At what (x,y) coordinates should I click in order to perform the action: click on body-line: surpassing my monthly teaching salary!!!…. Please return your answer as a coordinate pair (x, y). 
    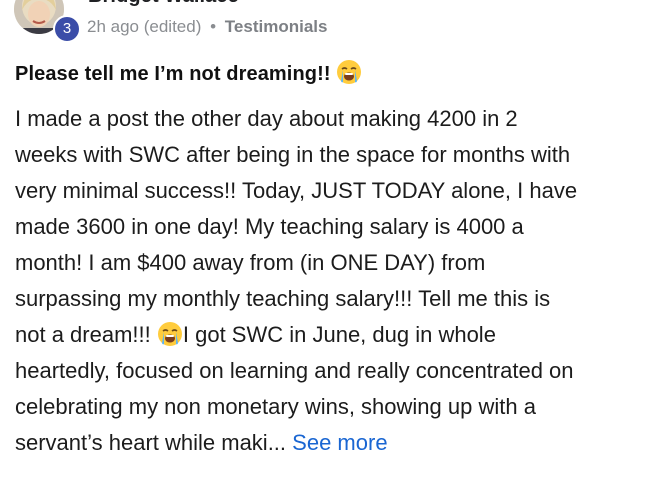
    Looking at the image, I should click on (283, 298).